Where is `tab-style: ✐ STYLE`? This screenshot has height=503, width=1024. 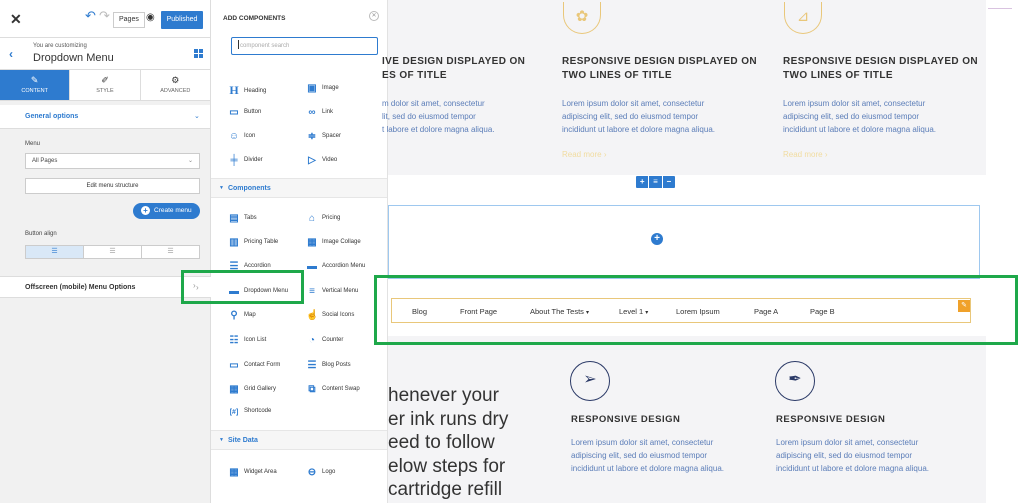
tab-style: ✐ STYLE is located at coordinates (105, 85).